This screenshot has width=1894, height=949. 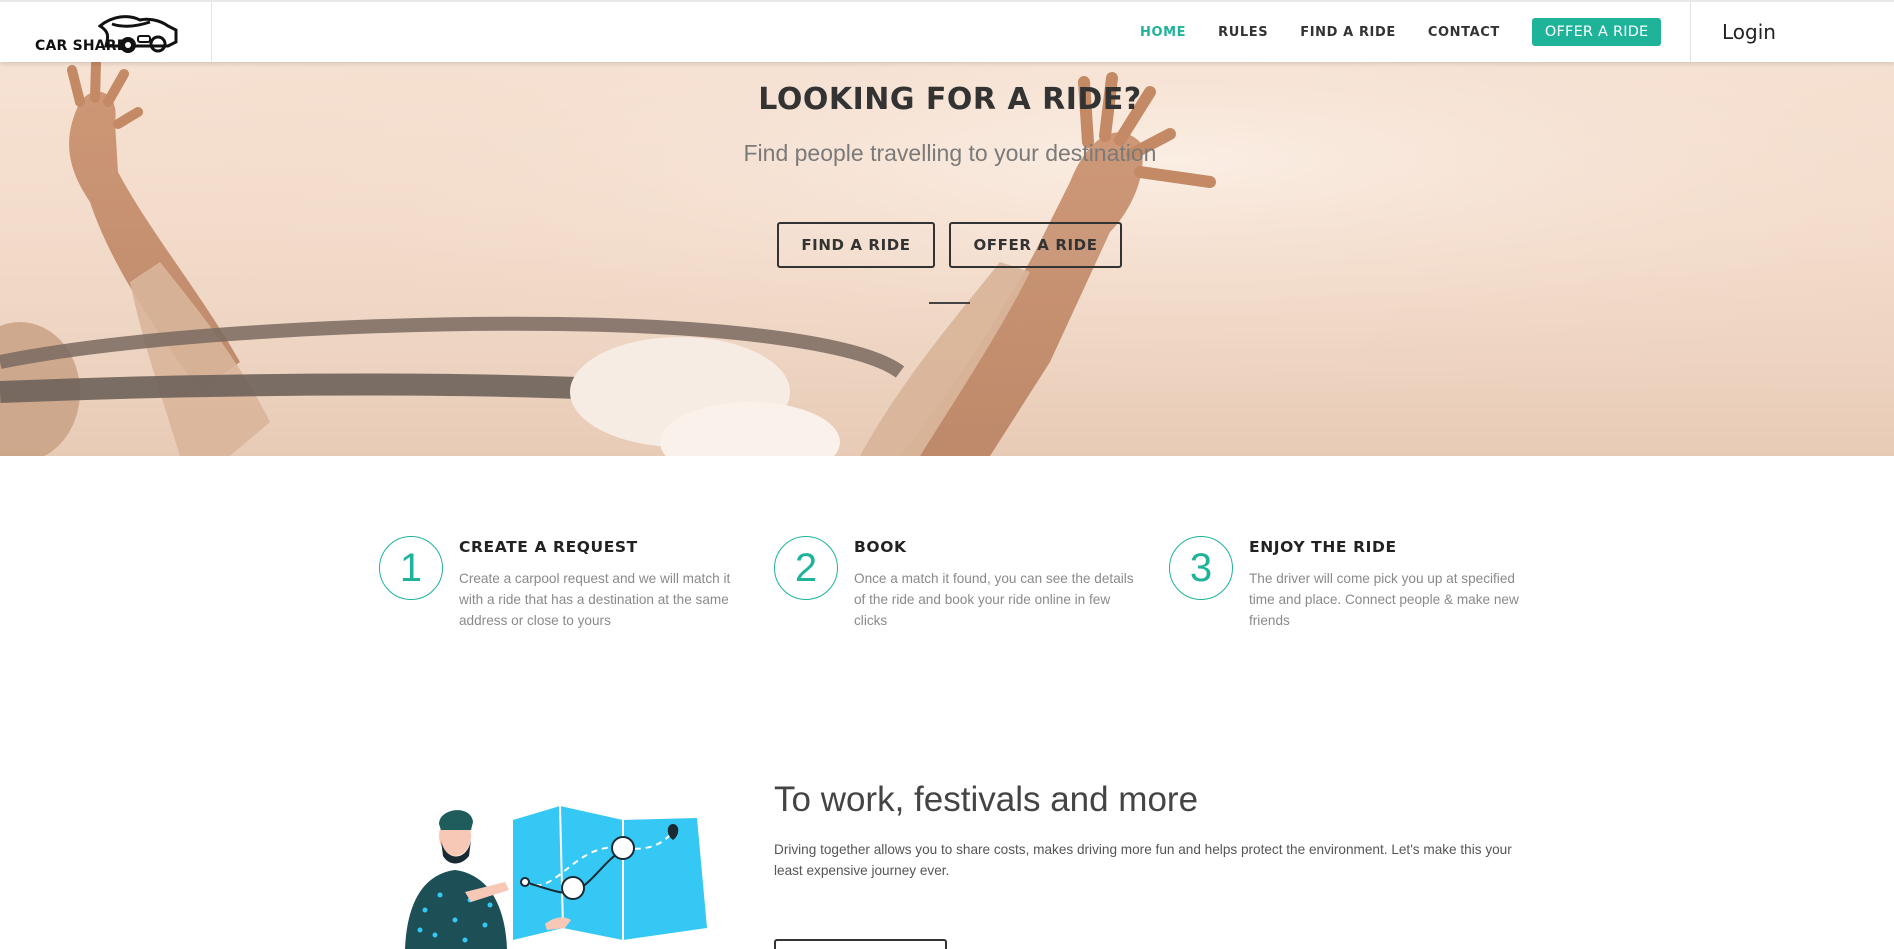 I want to click on step-title: ENJOY THE RIDE, so click(x=1323, y=547).